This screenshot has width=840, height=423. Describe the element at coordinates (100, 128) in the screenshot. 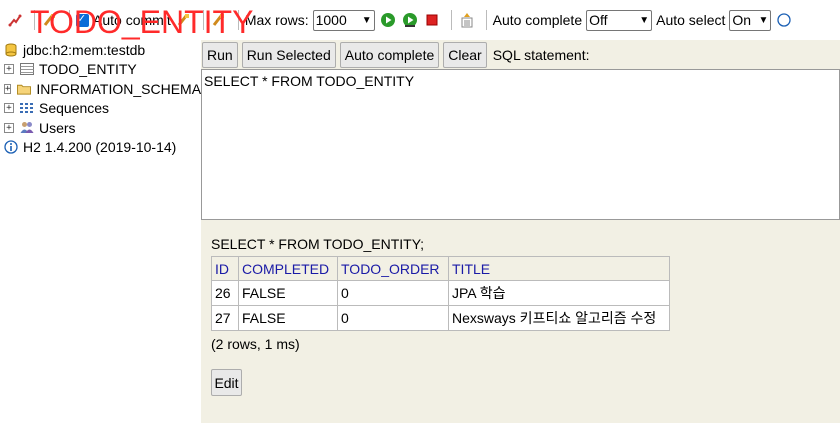

I see `tree-item-users: + Users` at that location.